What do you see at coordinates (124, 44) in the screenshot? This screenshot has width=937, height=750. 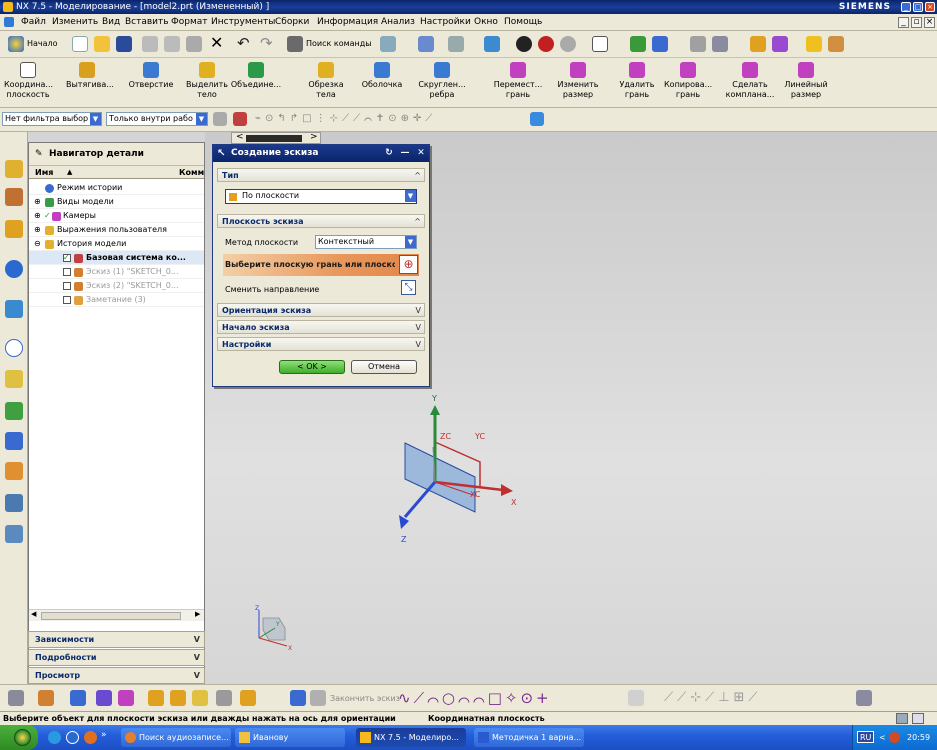 I see `save-icon` at bounding box center [124, 44].